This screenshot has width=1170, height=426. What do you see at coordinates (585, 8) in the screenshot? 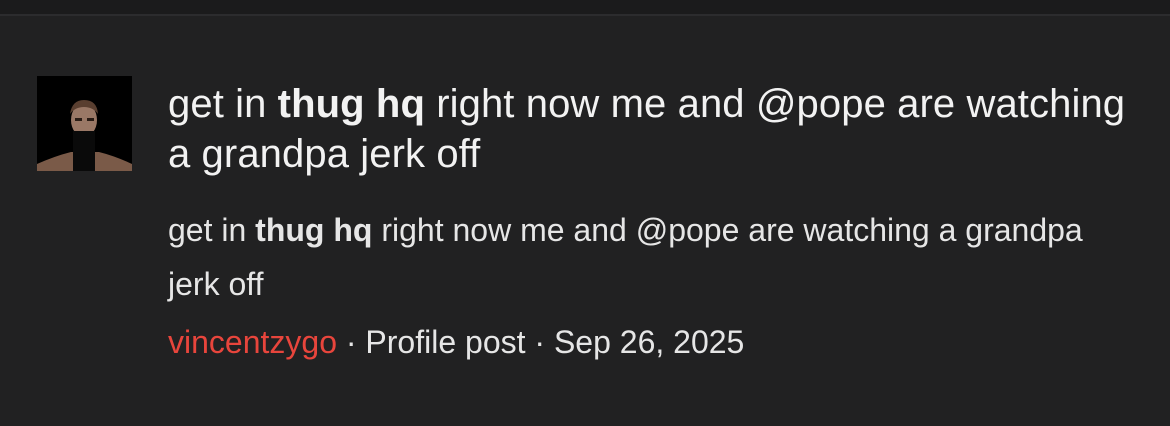
I see `top-divider` at bounding box center [585, 8].